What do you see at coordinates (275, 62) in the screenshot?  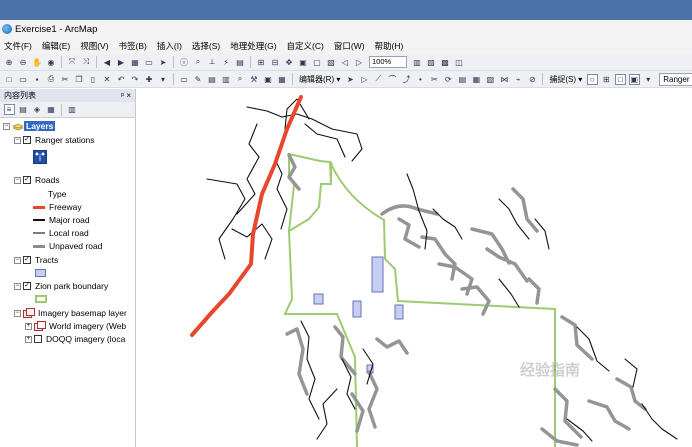 I see `layout-zoom-out-icon: ⊟` at bounding box center [275, 62].